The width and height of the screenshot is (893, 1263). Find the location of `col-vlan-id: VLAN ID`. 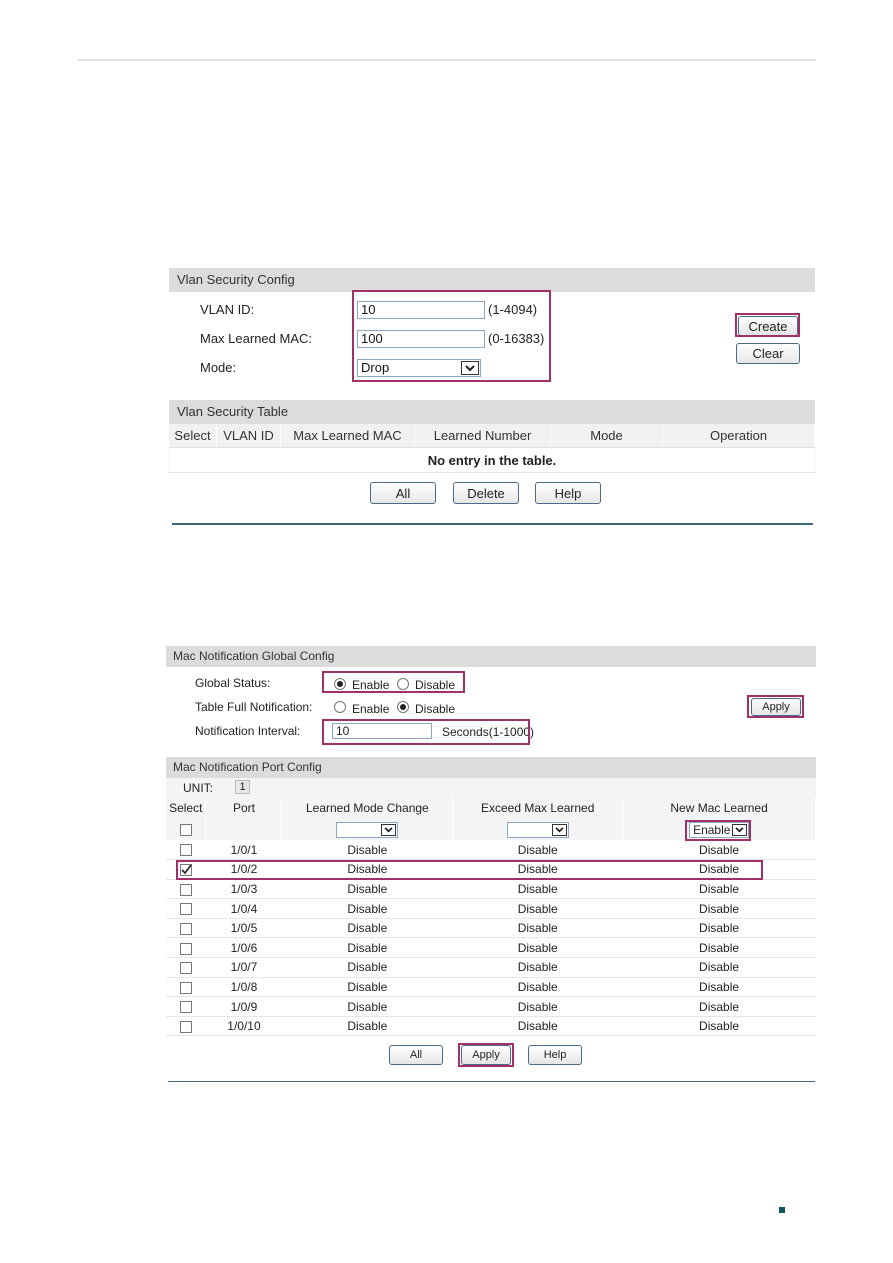

col-vlan-id: VLAN ID is located at coordinates (249, 435).